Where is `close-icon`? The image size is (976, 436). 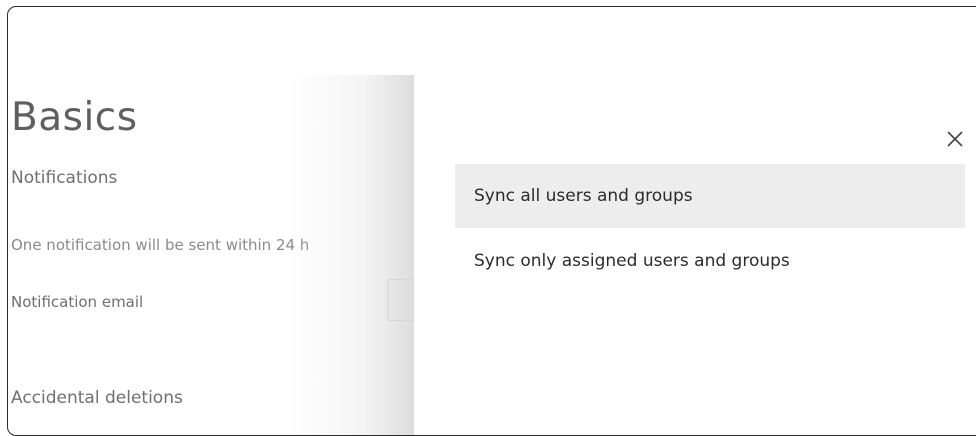
close-icon is located at coordinates (955, 139).